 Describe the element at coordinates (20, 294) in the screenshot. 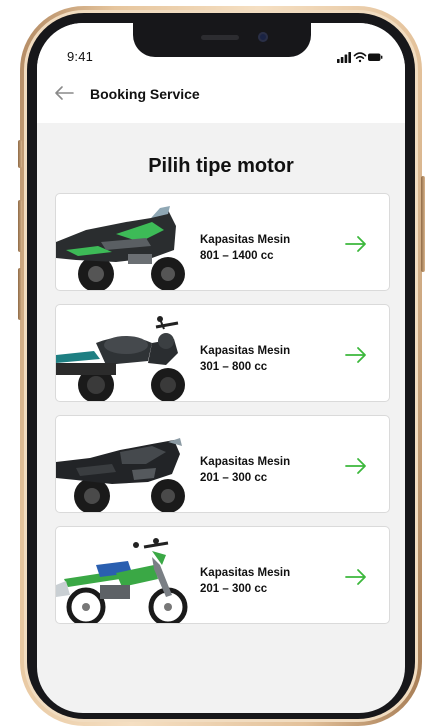

I see `phone-volume-down-button` at that location.